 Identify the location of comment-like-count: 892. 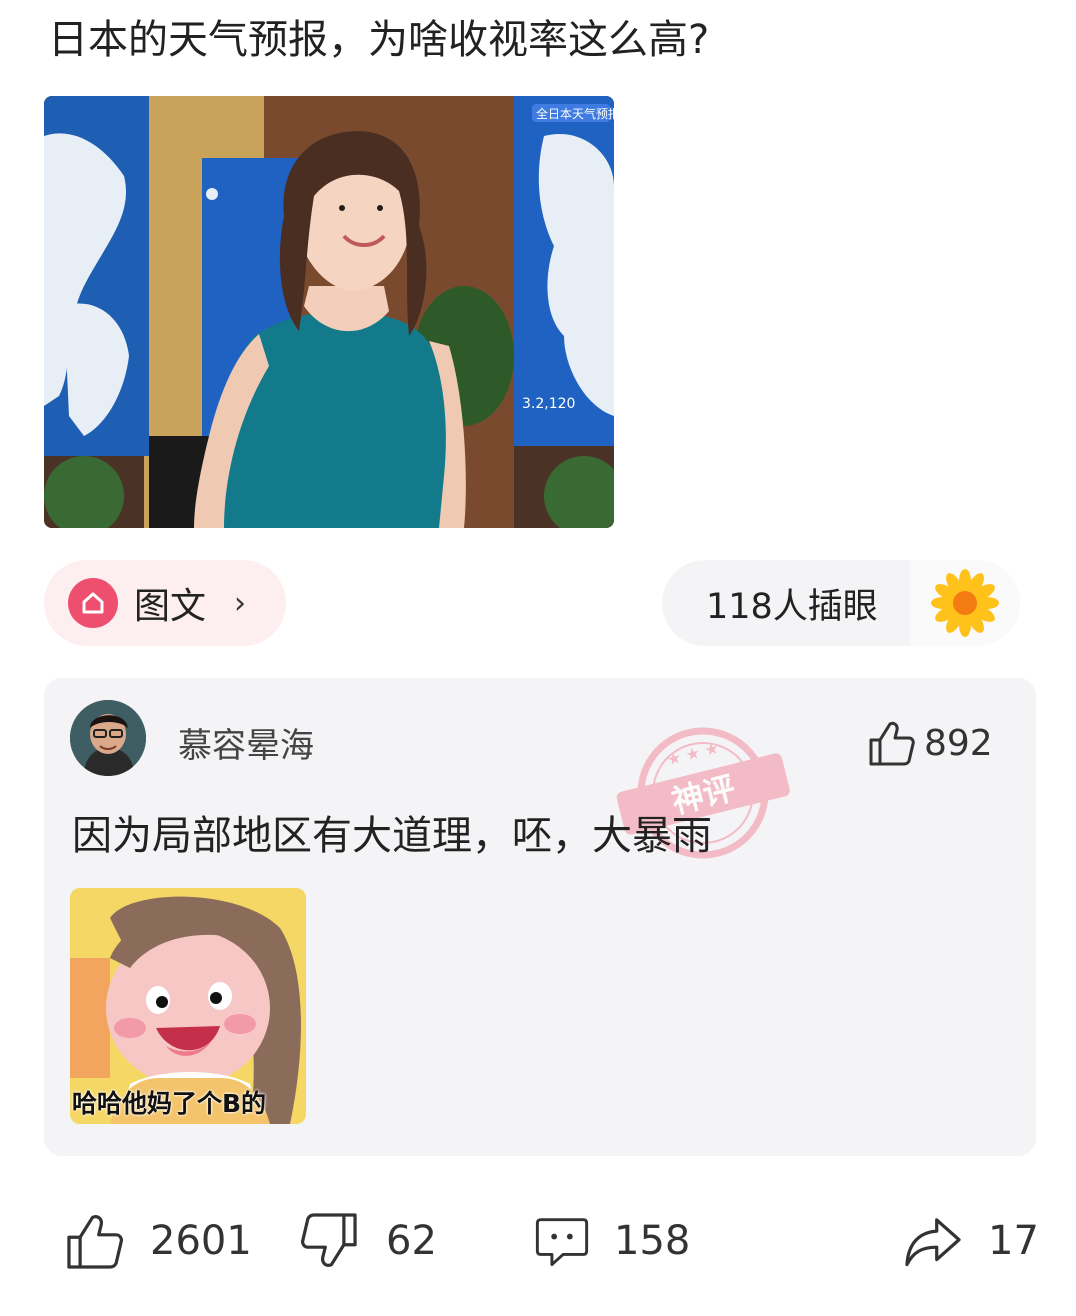
(958, 743).